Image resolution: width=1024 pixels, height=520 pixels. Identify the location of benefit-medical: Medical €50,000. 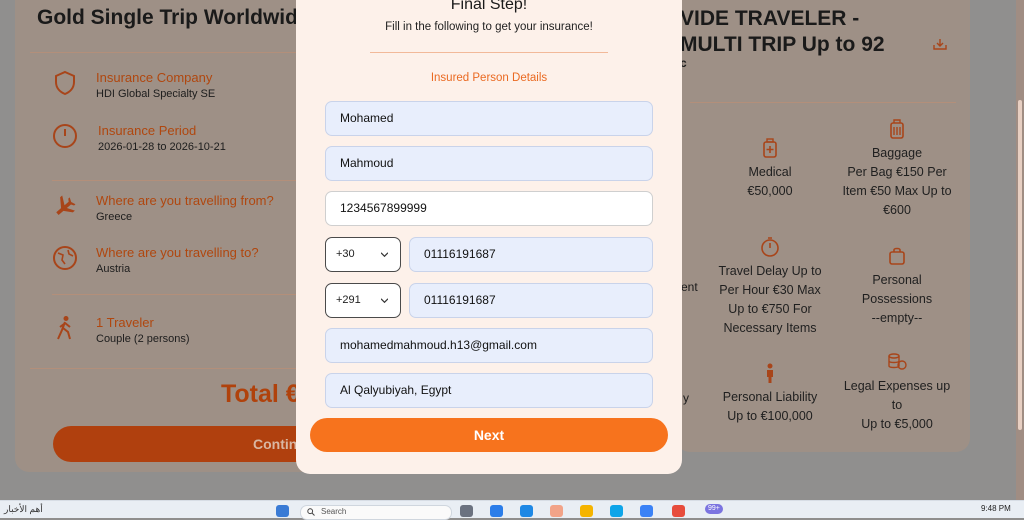
(770, 169).